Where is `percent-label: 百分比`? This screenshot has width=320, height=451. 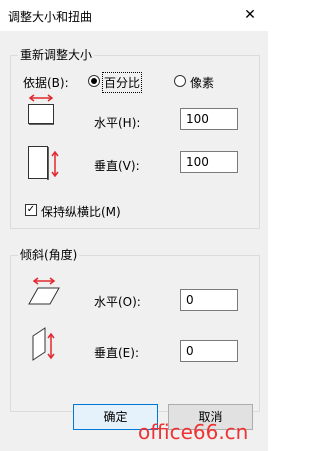
percent-label: 百分比 is located at coordinates (122, 82).